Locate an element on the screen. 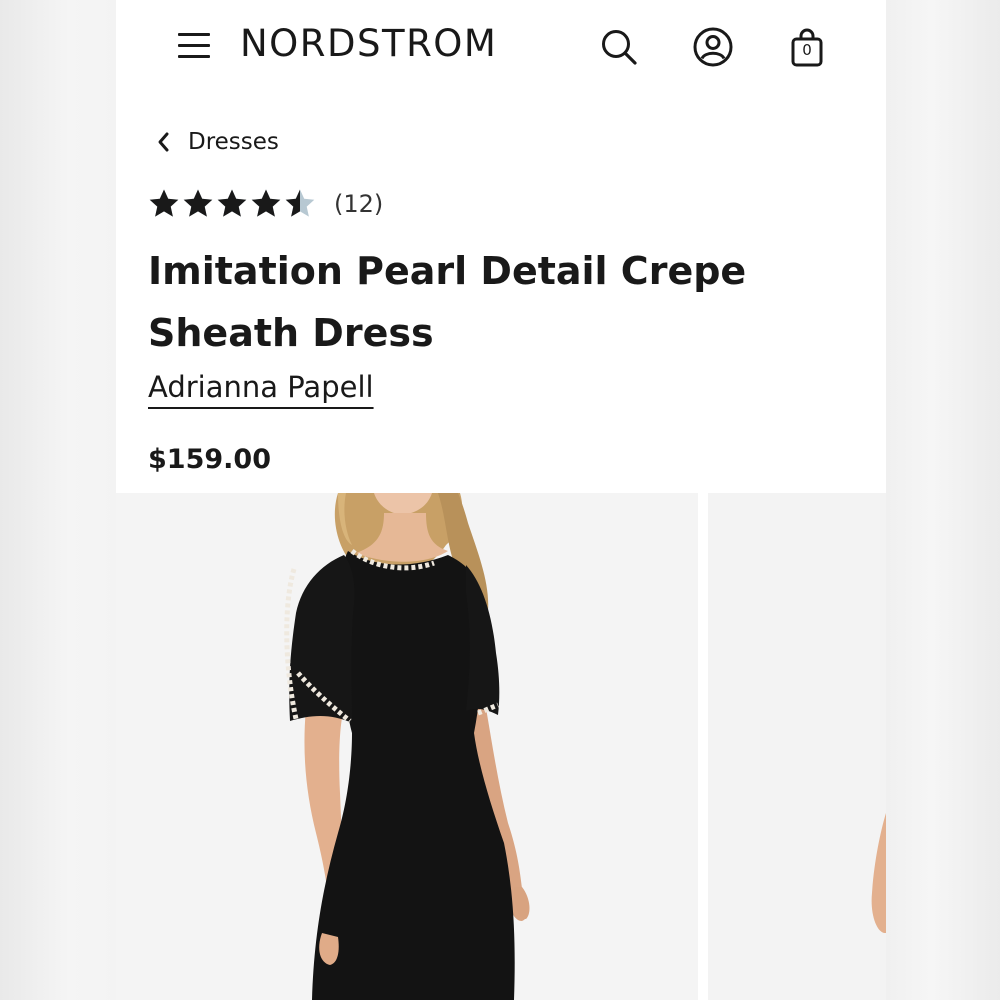 The height and width of the screenshot is (1000, 1000). chevron-left-icon is located at coordinates (163, 142).